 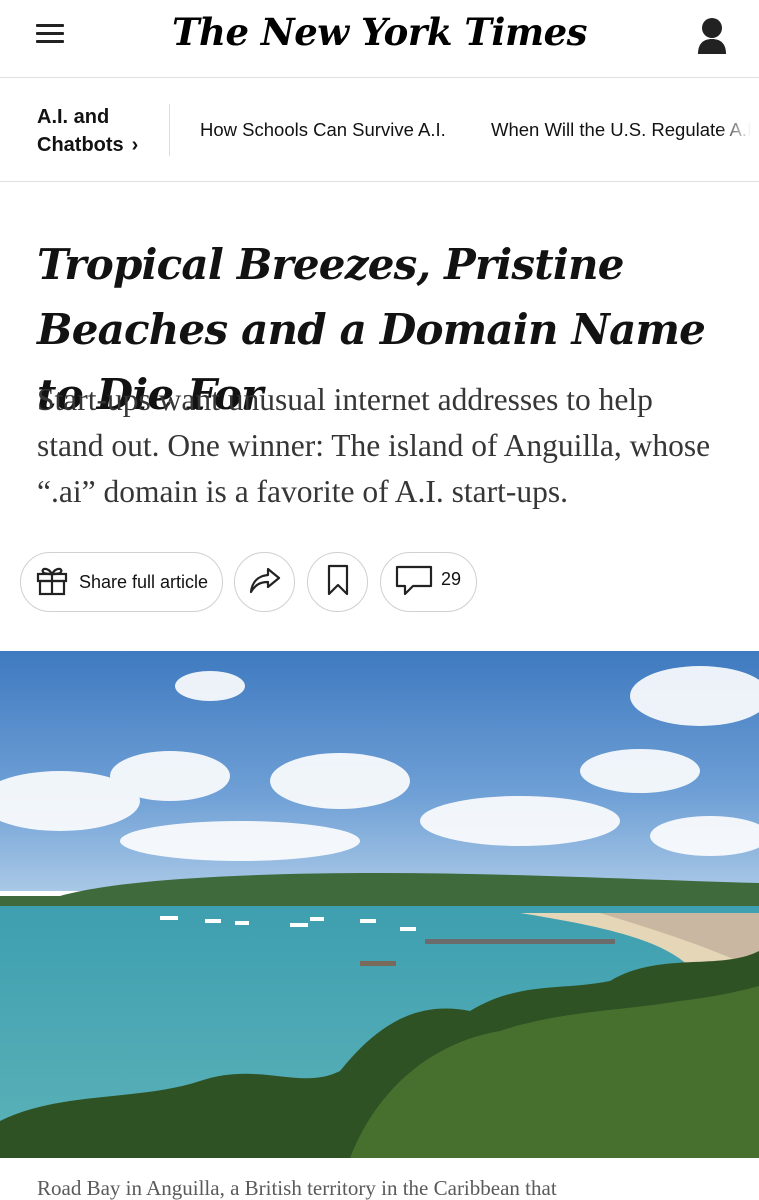 I want to click on share-full-article-button: Share full article, so click(x=121, y=582).